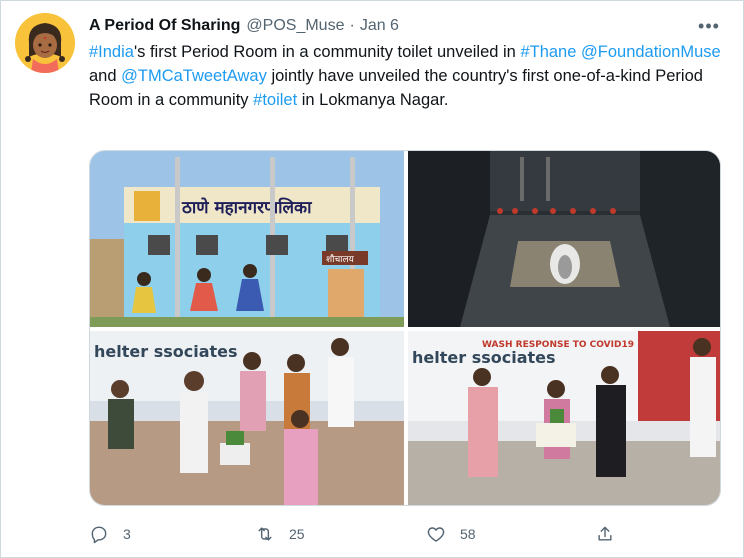 The width and height of the screenshot is (744, 558). I want to click on retweet-icon, so click(265, 534).